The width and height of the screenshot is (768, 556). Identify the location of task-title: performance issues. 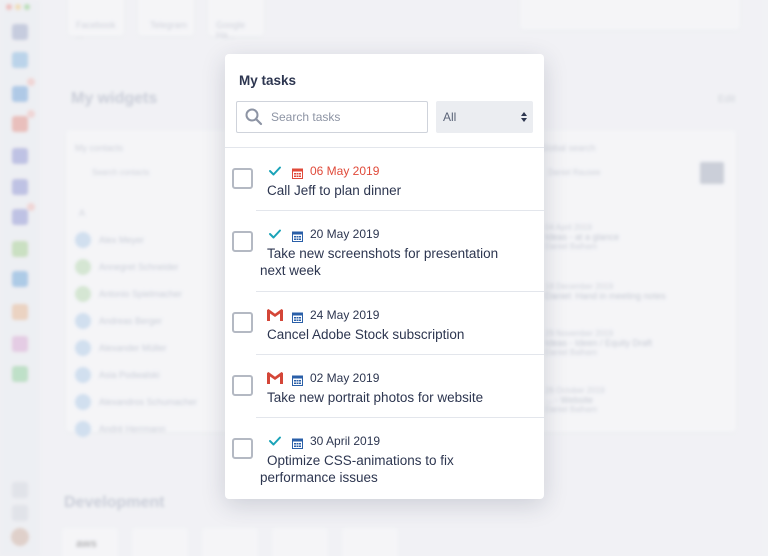
(319, 477).